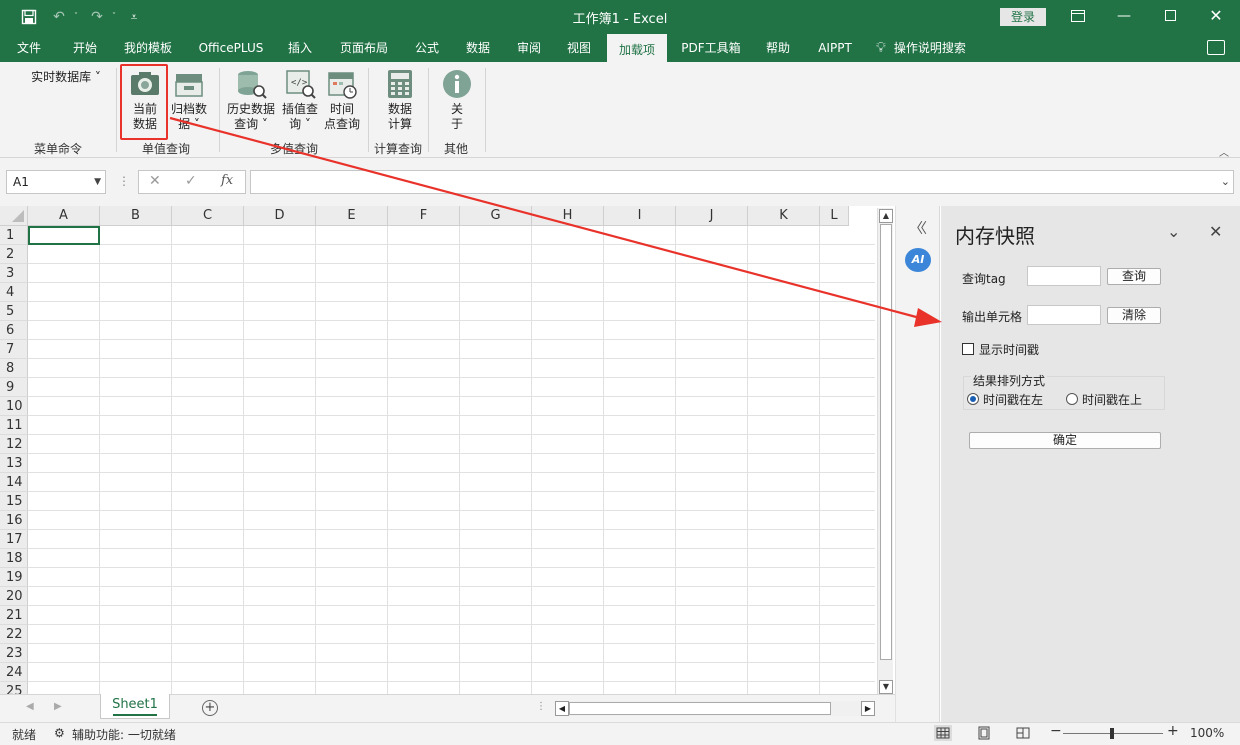  I want to click on tab-aippt: AIPPT, so click(835, 48).